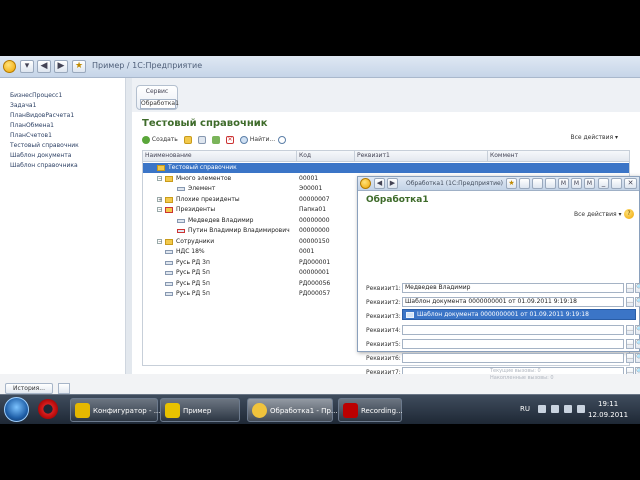 This screenshot has height=480, width=640. Describe the element at coordinates (511, 183) in the screenshot. I see `dialog-favorites-star-icon: ★` at that location.